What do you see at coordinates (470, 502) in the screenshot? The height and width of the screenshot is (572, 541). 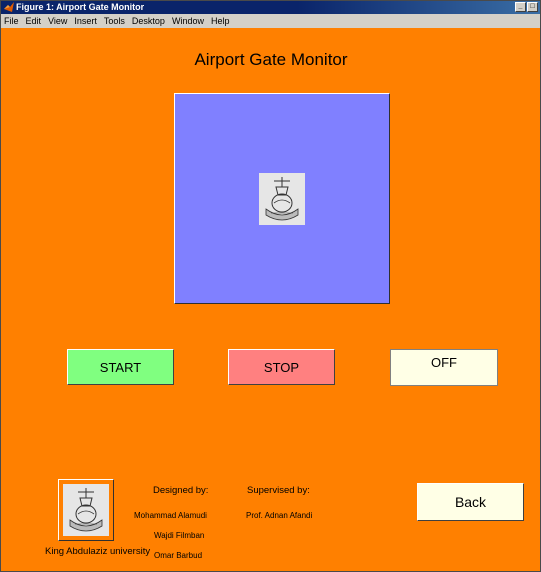 I see `back-button: Back` at bounding box center [470, 502].